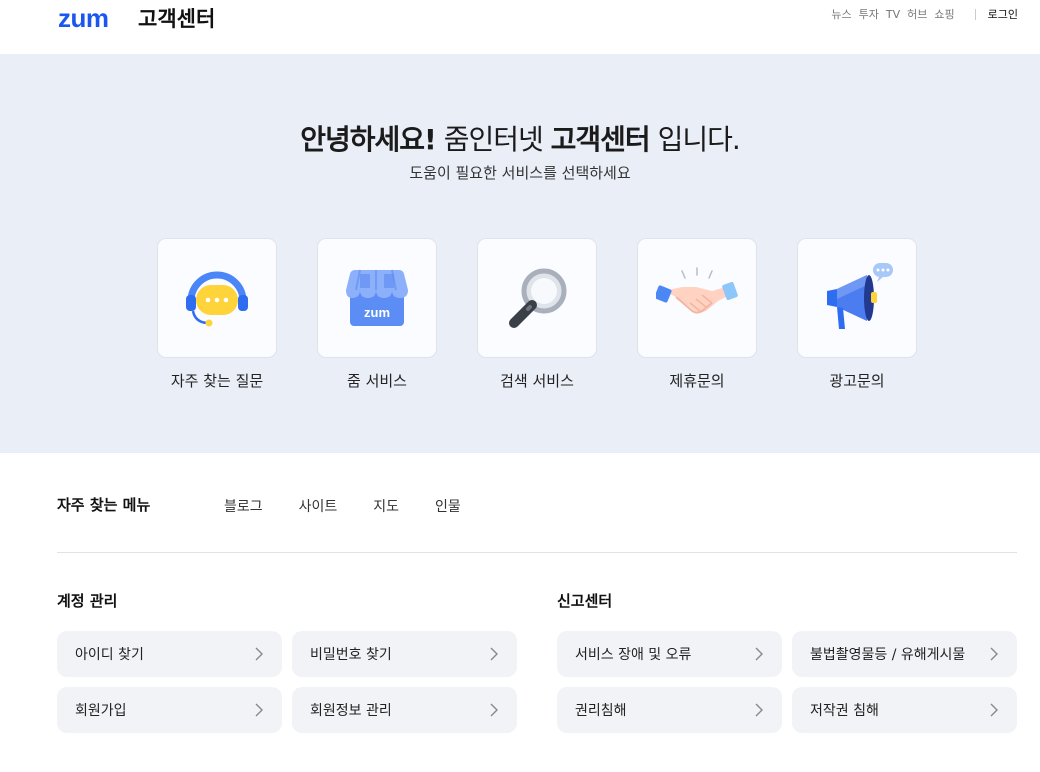  I want to click on illegal-content-button: 불법촬영물등 / 유해게시물, so click(904, 654).